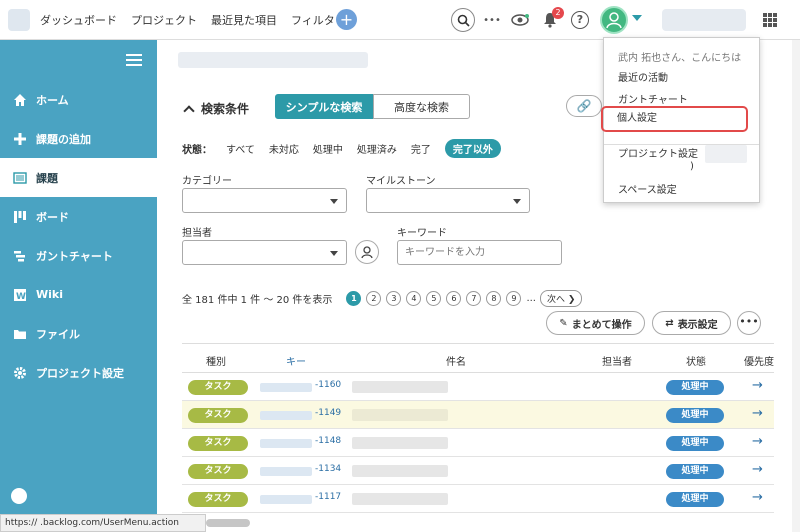  Describe the element at coordinates (354, 298) in the screenshot. I see `page-1: 1` at that location.